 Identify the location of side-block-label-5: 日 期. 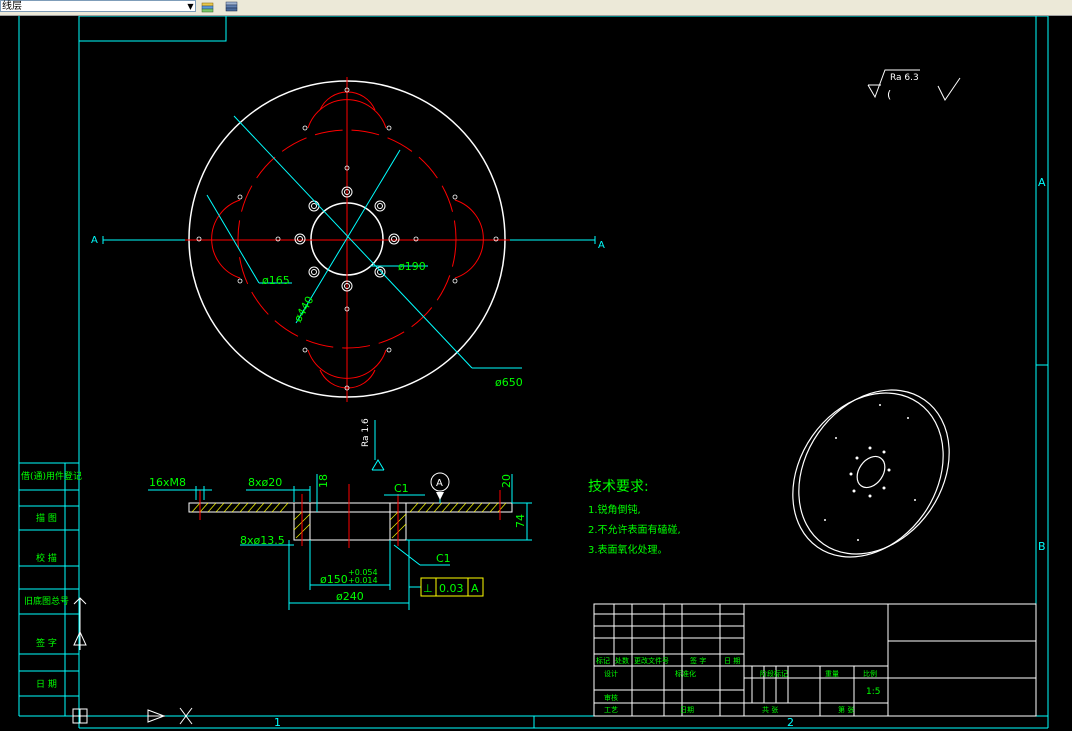
(46, 684).